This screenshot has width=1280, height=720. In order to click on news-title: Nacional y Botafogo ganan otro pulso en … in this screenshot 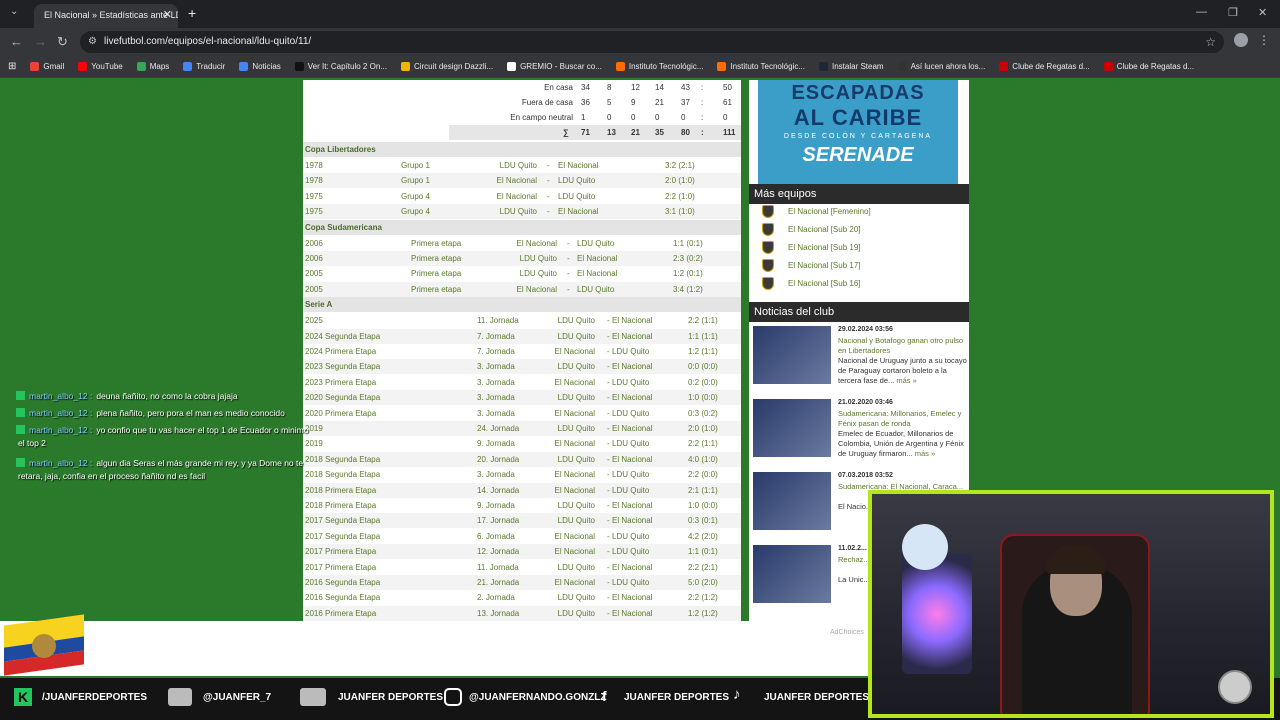, I will do `click(903, 346)`.